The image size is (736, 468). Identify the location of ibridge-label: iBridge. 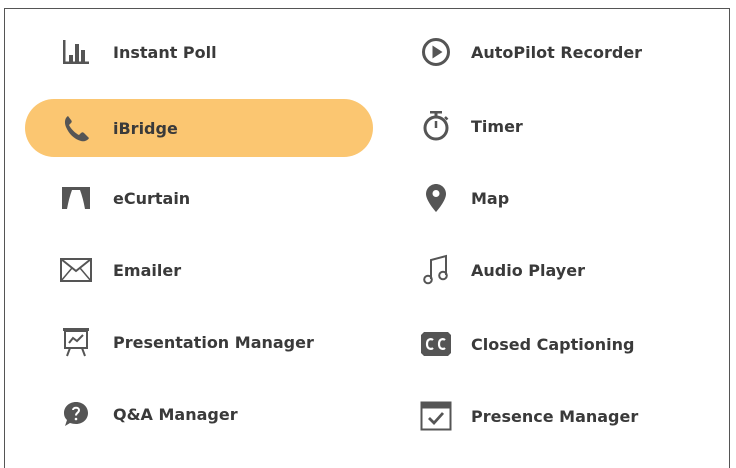
(145, 128).